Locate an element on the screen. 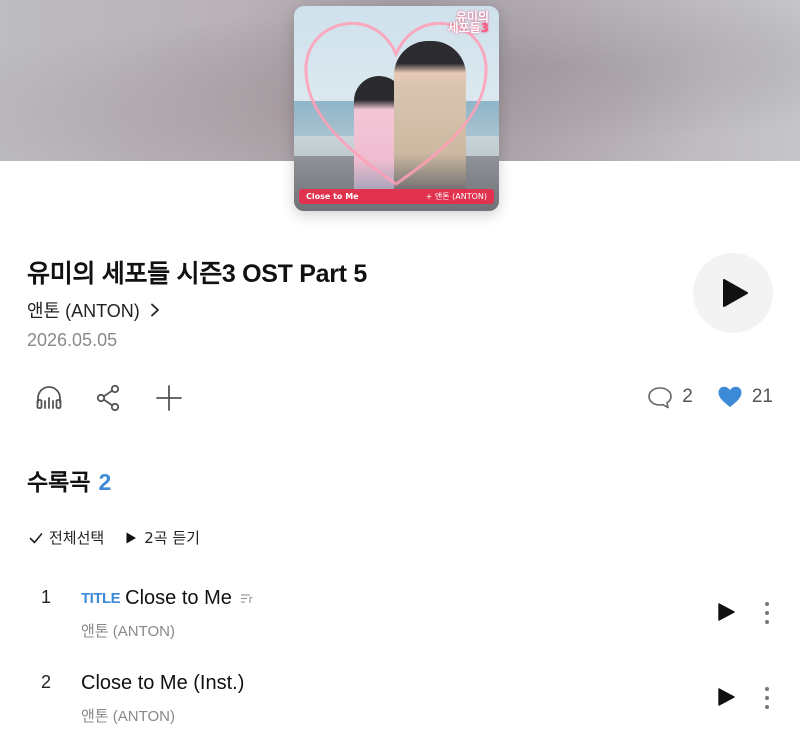 The width and height of the screenshot is (800, 737). tracklist-heading: 수록곡 2 is located at coordinates (69, 480).